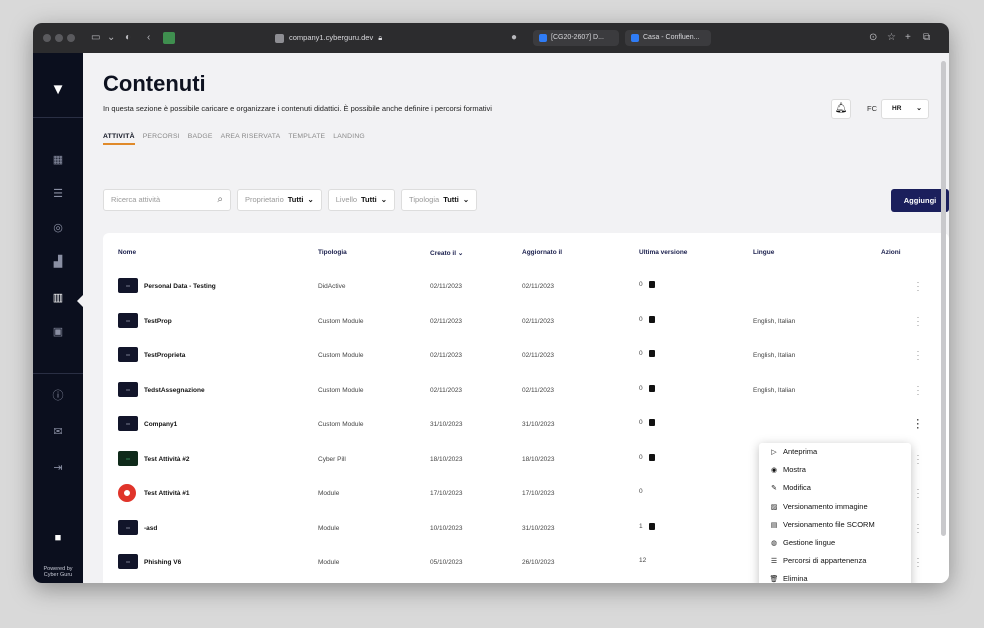 This screenshot has height=628, width=984. Describe the element at coordinates (647, 319) in the screenshot. I see `activity-version: 0` at that location.